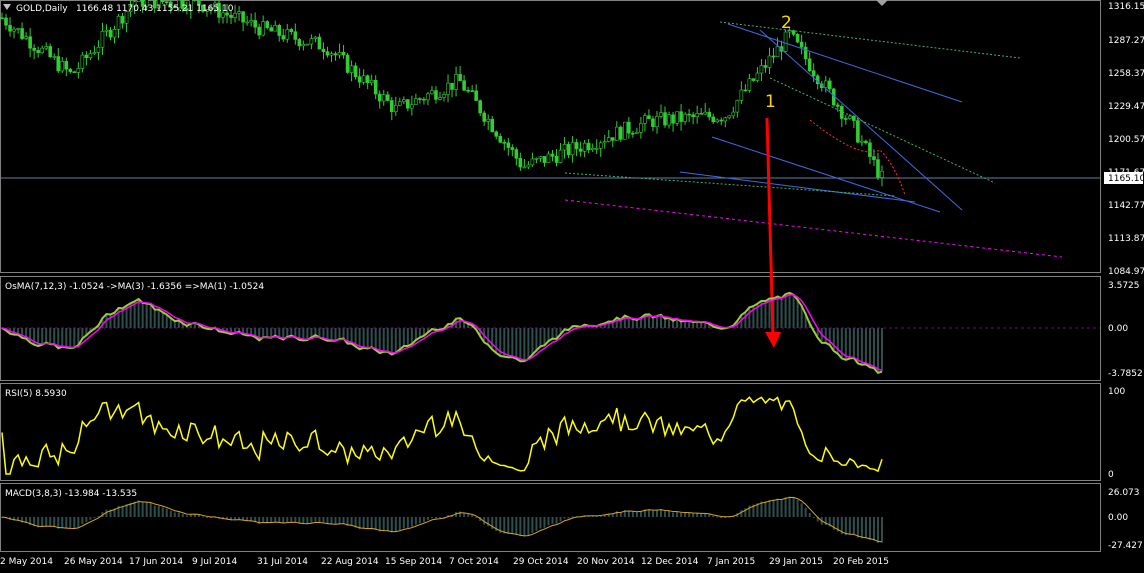 This screenshot has height=573, width=1144. Describe the element at coordinates (156, 562) in the screenshot. I see `time-axis-label: 17 Jun 2014` at that location.